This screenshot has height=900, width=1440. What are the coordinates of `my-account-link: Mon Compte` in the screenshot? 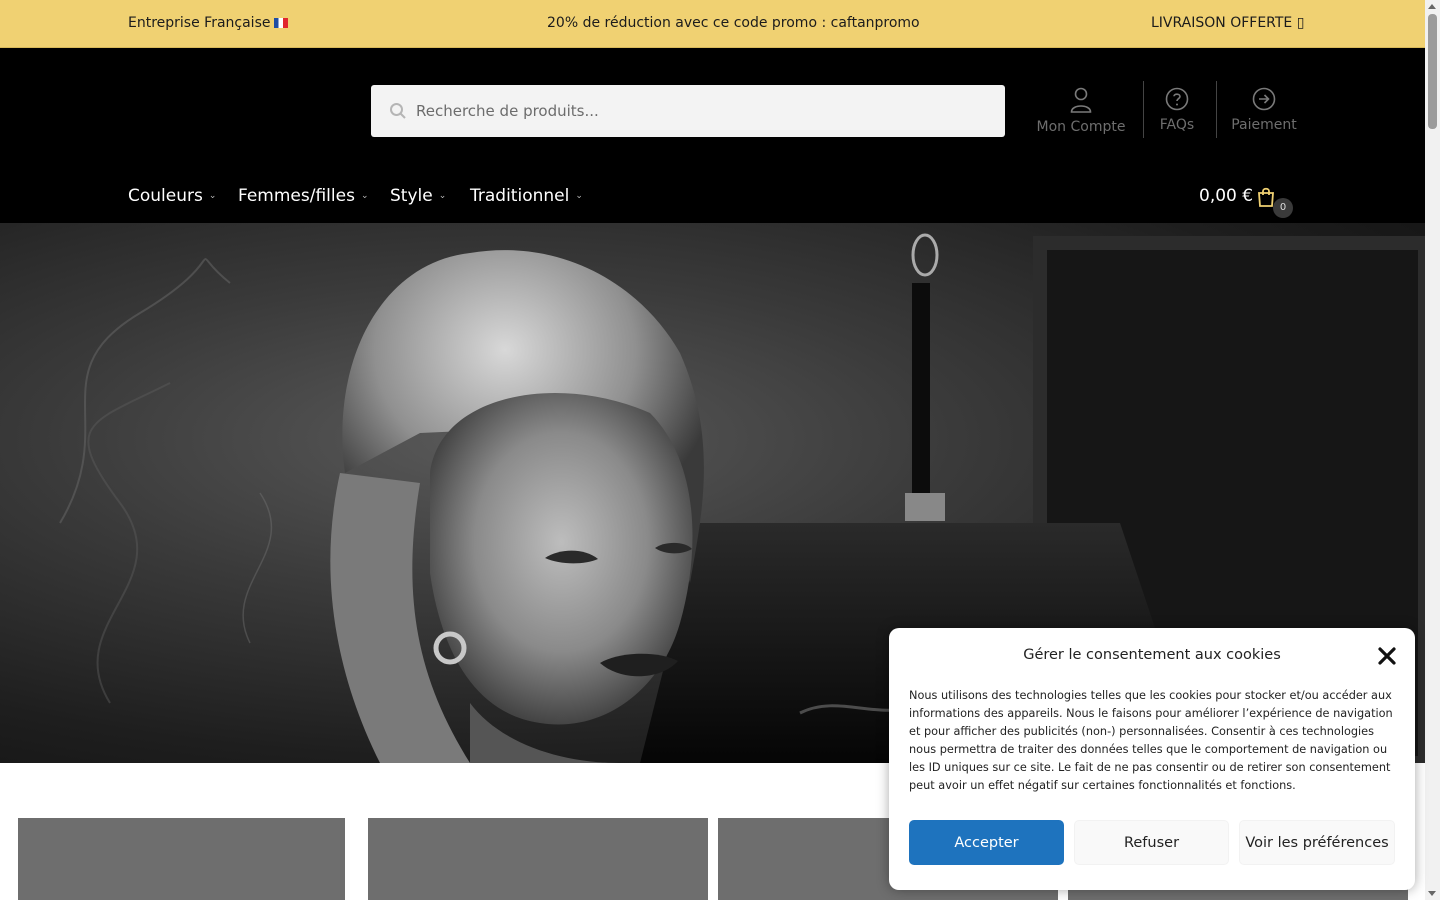 It's located at (1081, 109).